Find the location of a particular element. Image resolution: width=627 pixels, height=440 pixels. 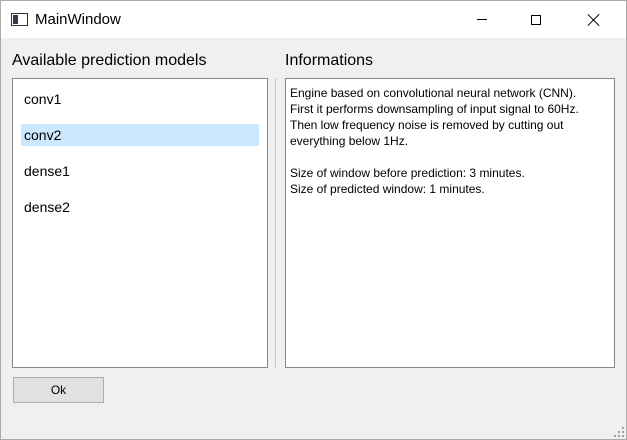

info-line: everything below 1Hz. is located at coordinates (349, 141).